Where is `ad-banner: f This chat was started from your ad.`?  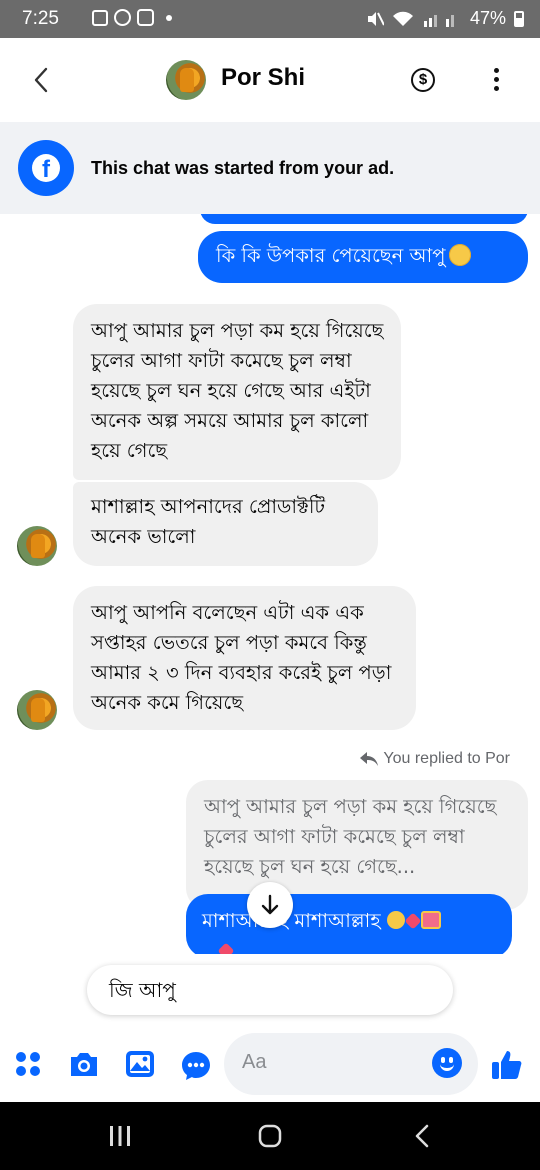 ad-banner: f This chat was started from your ad. is located at coordinates (270, 168).